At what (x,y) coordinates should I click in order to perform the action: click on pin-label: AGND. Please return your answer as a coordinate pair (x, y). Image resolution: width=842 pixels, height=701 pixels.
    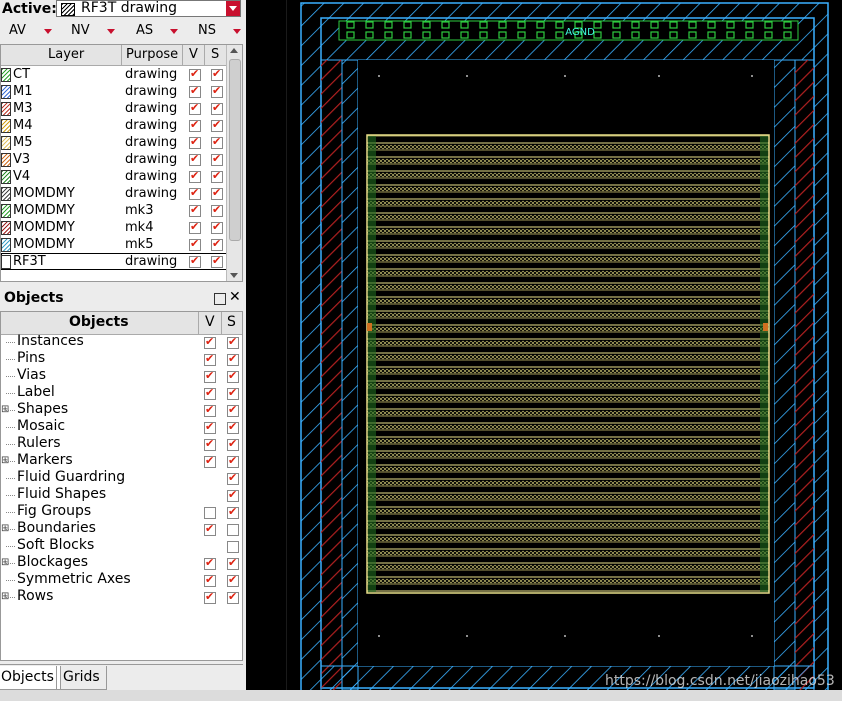
    Looking at the image, I should click on (580, 32).